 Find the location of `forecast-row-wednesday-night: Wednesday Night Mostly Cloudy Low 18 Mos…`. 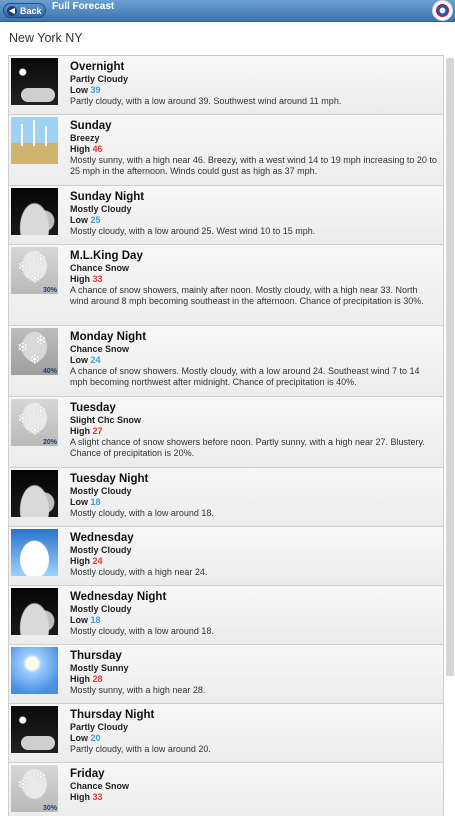

forecast-row-wednesday-night: Wednesday Night Mostly Cloudy Low 18 Mos… is located at coordinates (226, 615).